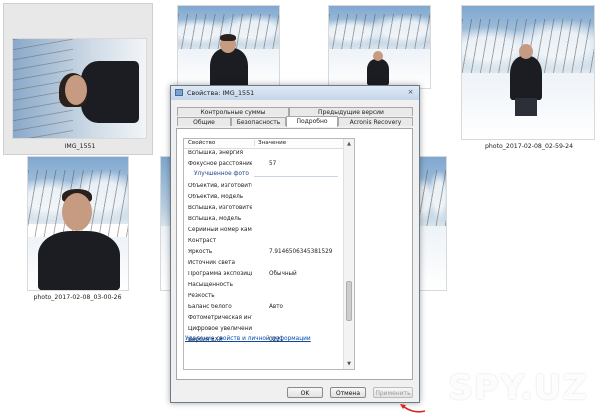 The height and width of the screenshot is (418, 600). I want to click on property-name: Программа экспозиции, so click(220, 274).